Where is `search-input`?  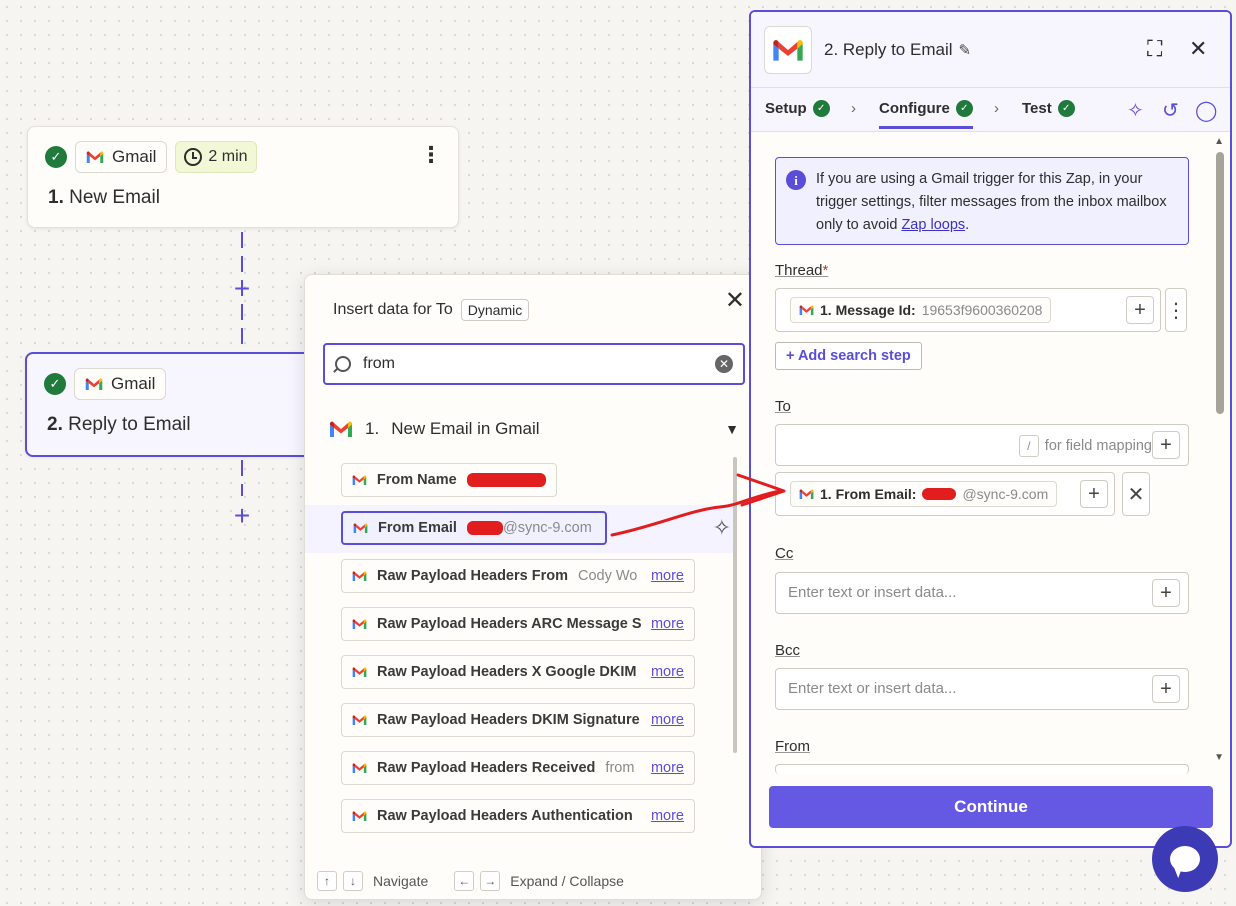
search-input is located at coordinates (533, 364).